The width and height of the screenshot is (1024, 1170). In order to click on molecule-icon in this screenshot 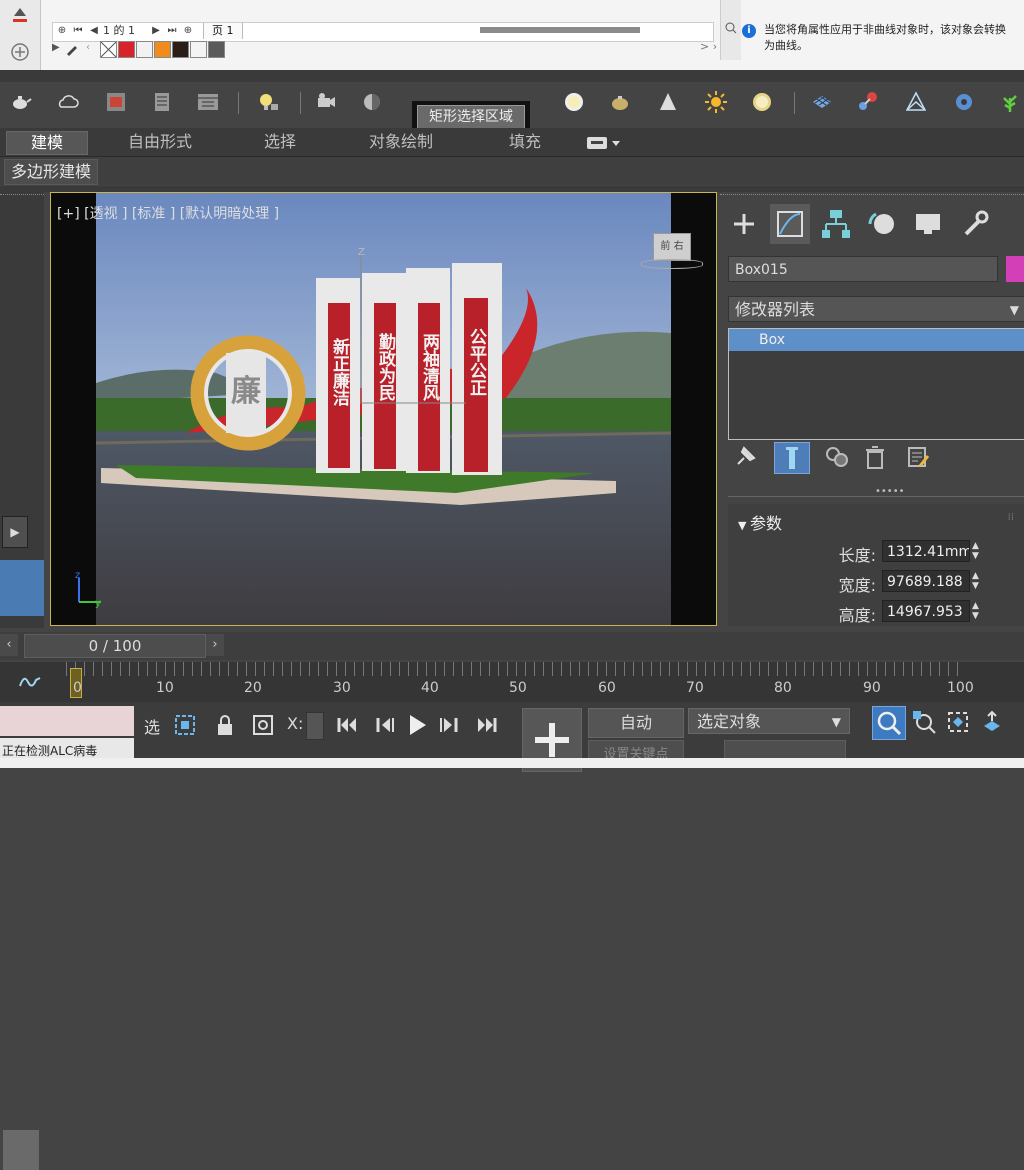, I will do `click(868, 102)`.